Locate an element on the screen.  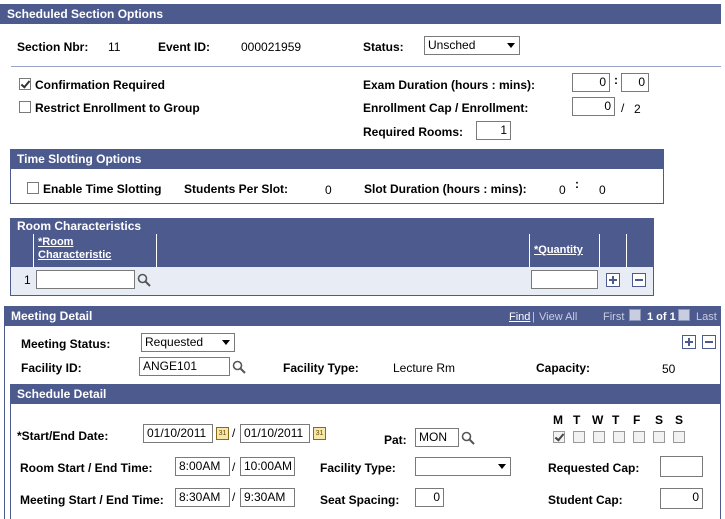
pattern-input: MON is located at coordinates (437, 437).